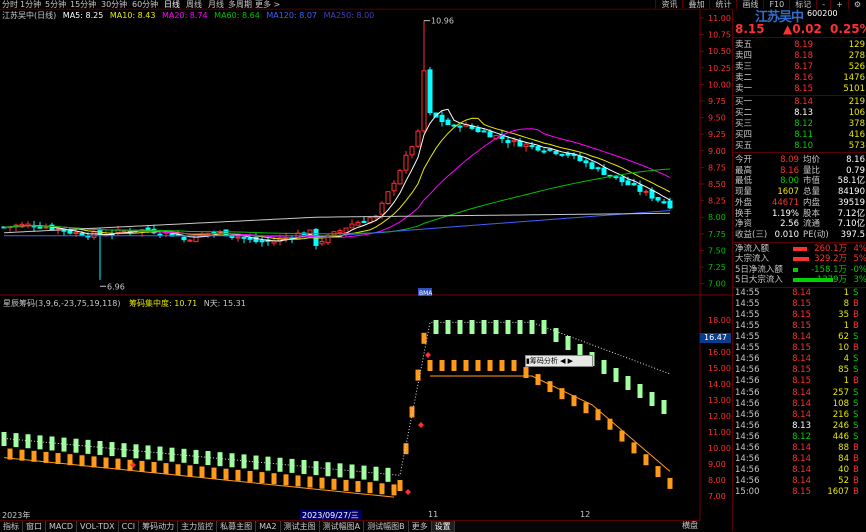 The width and height of the screenshot is (866, 532). Describe the element at coordinates (61, 526) in the screenshot. I see `tab-macd: MACD` at that location.